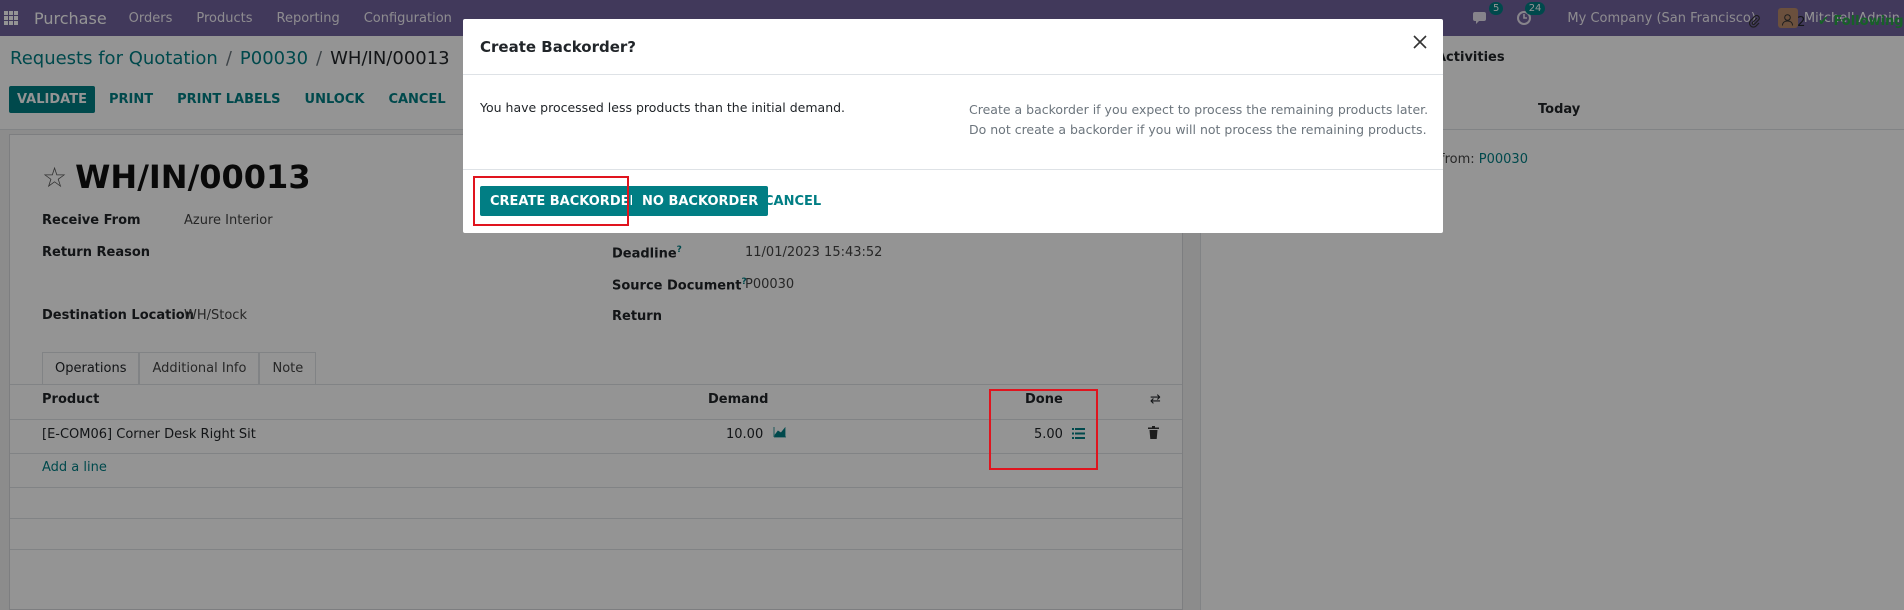  I want to click on dialog-header: Create Backorder?, so click(953, 47).